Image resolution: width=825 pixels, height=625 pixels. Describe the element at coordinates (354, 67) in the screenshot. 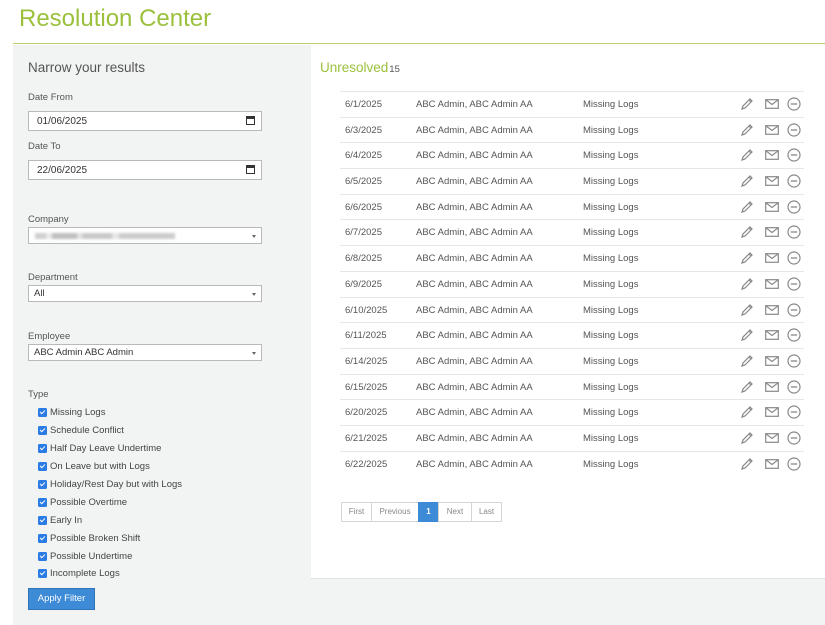

I see `unresolved-label: Unresolved` at that location.